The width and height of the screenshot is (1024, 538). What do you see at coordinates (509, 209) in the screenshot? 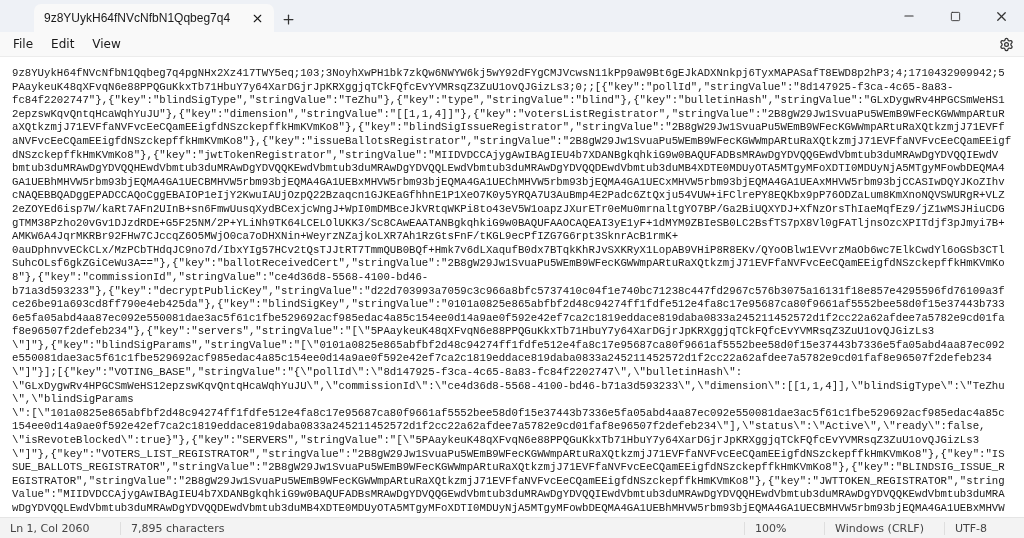
I see `text-line: 2eZOYEd6isp7W/kaRt7AFn2UInB+sn6FmwUusqXydBCexjcWngJ+WpI0mDMBceJkVRtqWKPi8to43eV5W1oapzJXurETr0eMu0mrnaltgYO7BP/Ga2BiUQXYDJ+XfNzOrsThIaeMqfEz9/jZ1wMSJHiuCDG` at bounding box center [509, 209].